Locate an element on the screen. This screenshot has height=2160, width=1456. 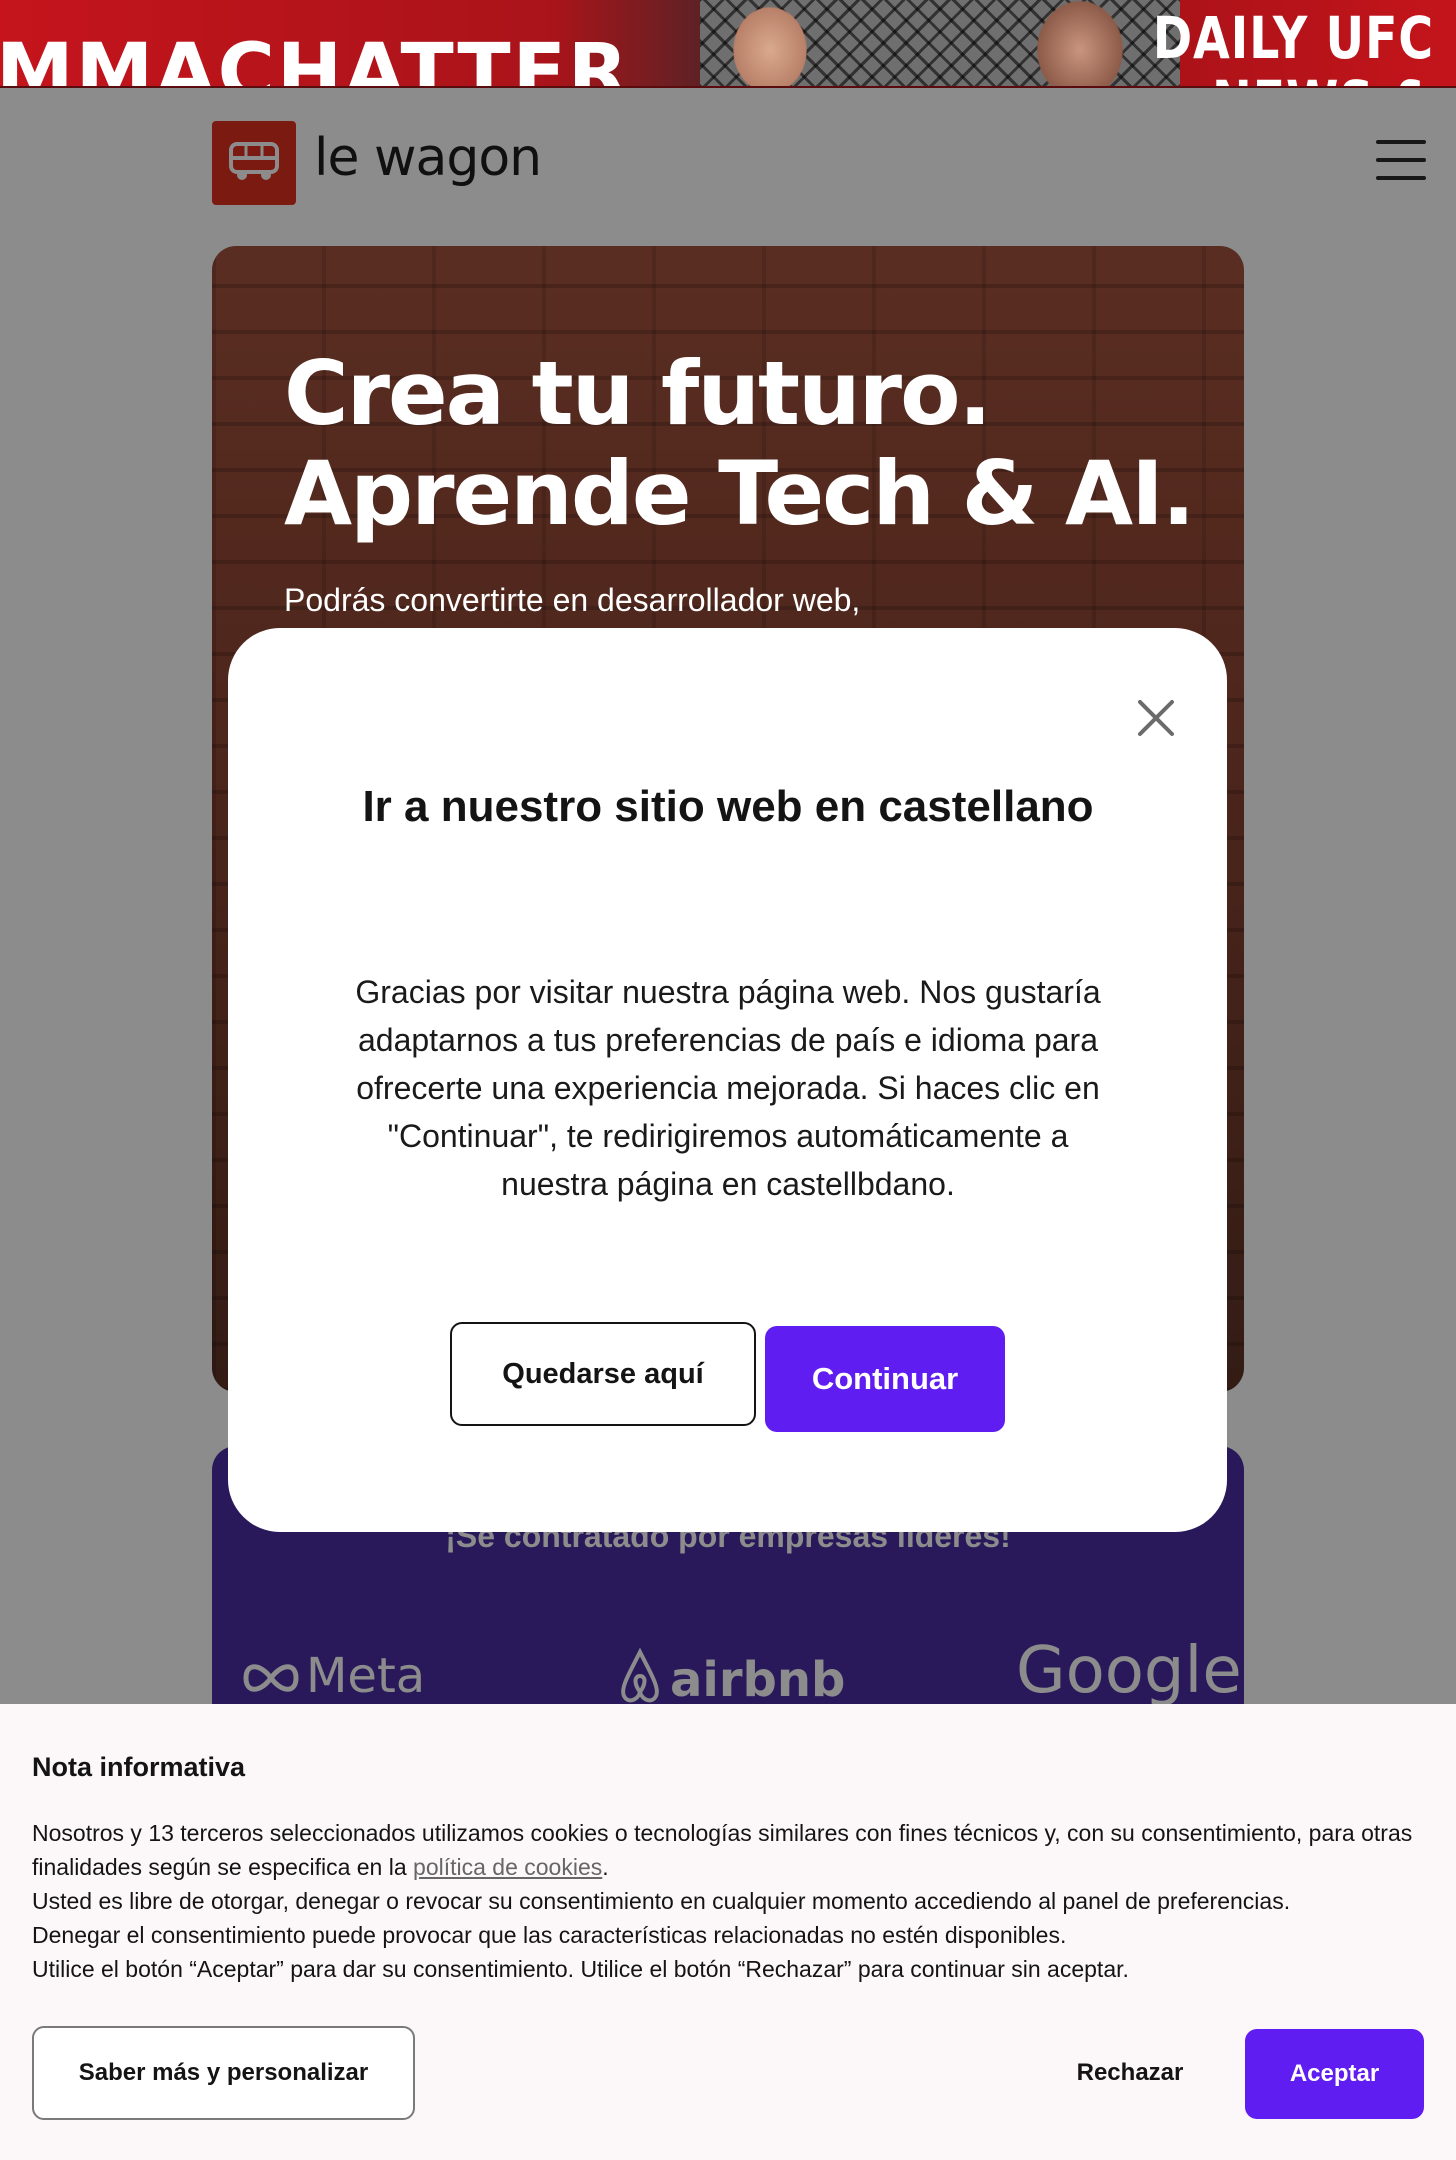
modal-title: Ir a nuestro sitio web en castellano is located at coordinates (728, 806).